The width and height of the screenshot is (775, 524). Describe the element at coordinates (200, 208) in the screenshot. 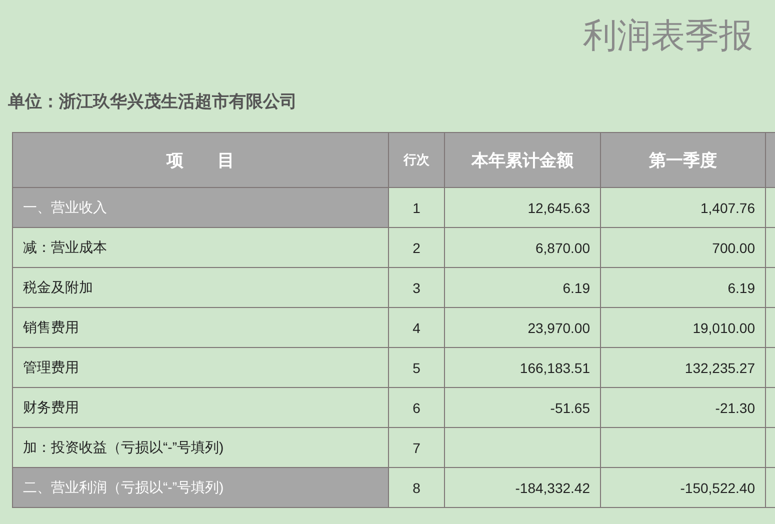

I see `table-cell: 一、营业收入` at that location.